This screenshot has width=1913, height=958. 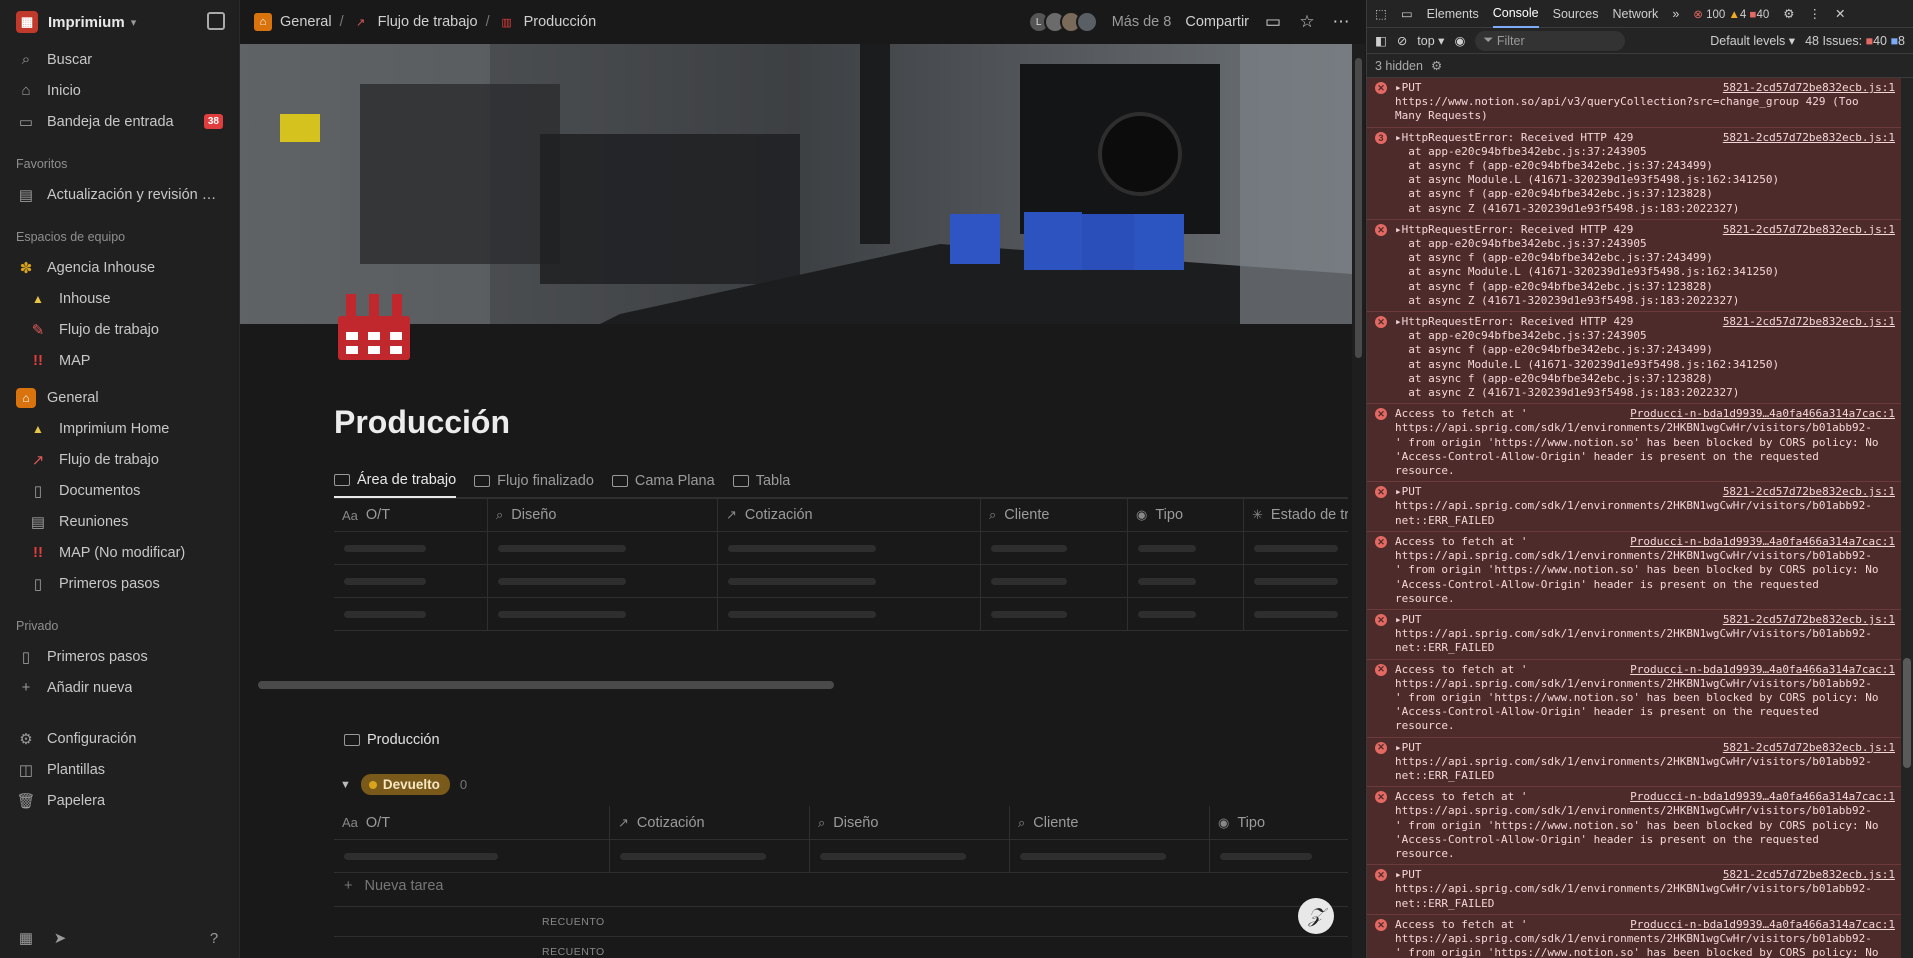 What do you see at coordinates (394, 886) in the screenshot?
I see `new-task-button: + Nueva tarea` at bounding box center [394, 886].